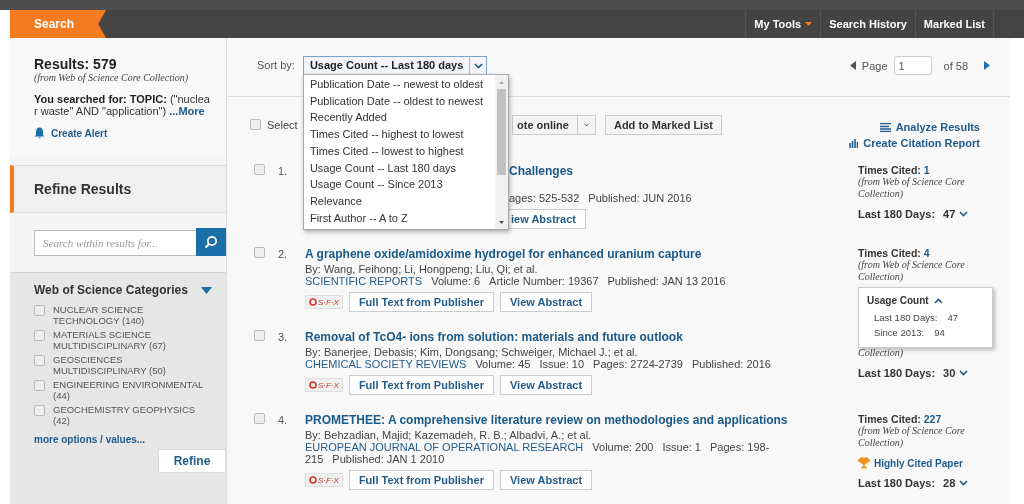 The height and width of the screenshot is (504, 1024). I want to click on record-authors: By: Behzadian, Majid; Kazemadeh, R. B.; Albadvi, A.; et al., so click(448, 435).